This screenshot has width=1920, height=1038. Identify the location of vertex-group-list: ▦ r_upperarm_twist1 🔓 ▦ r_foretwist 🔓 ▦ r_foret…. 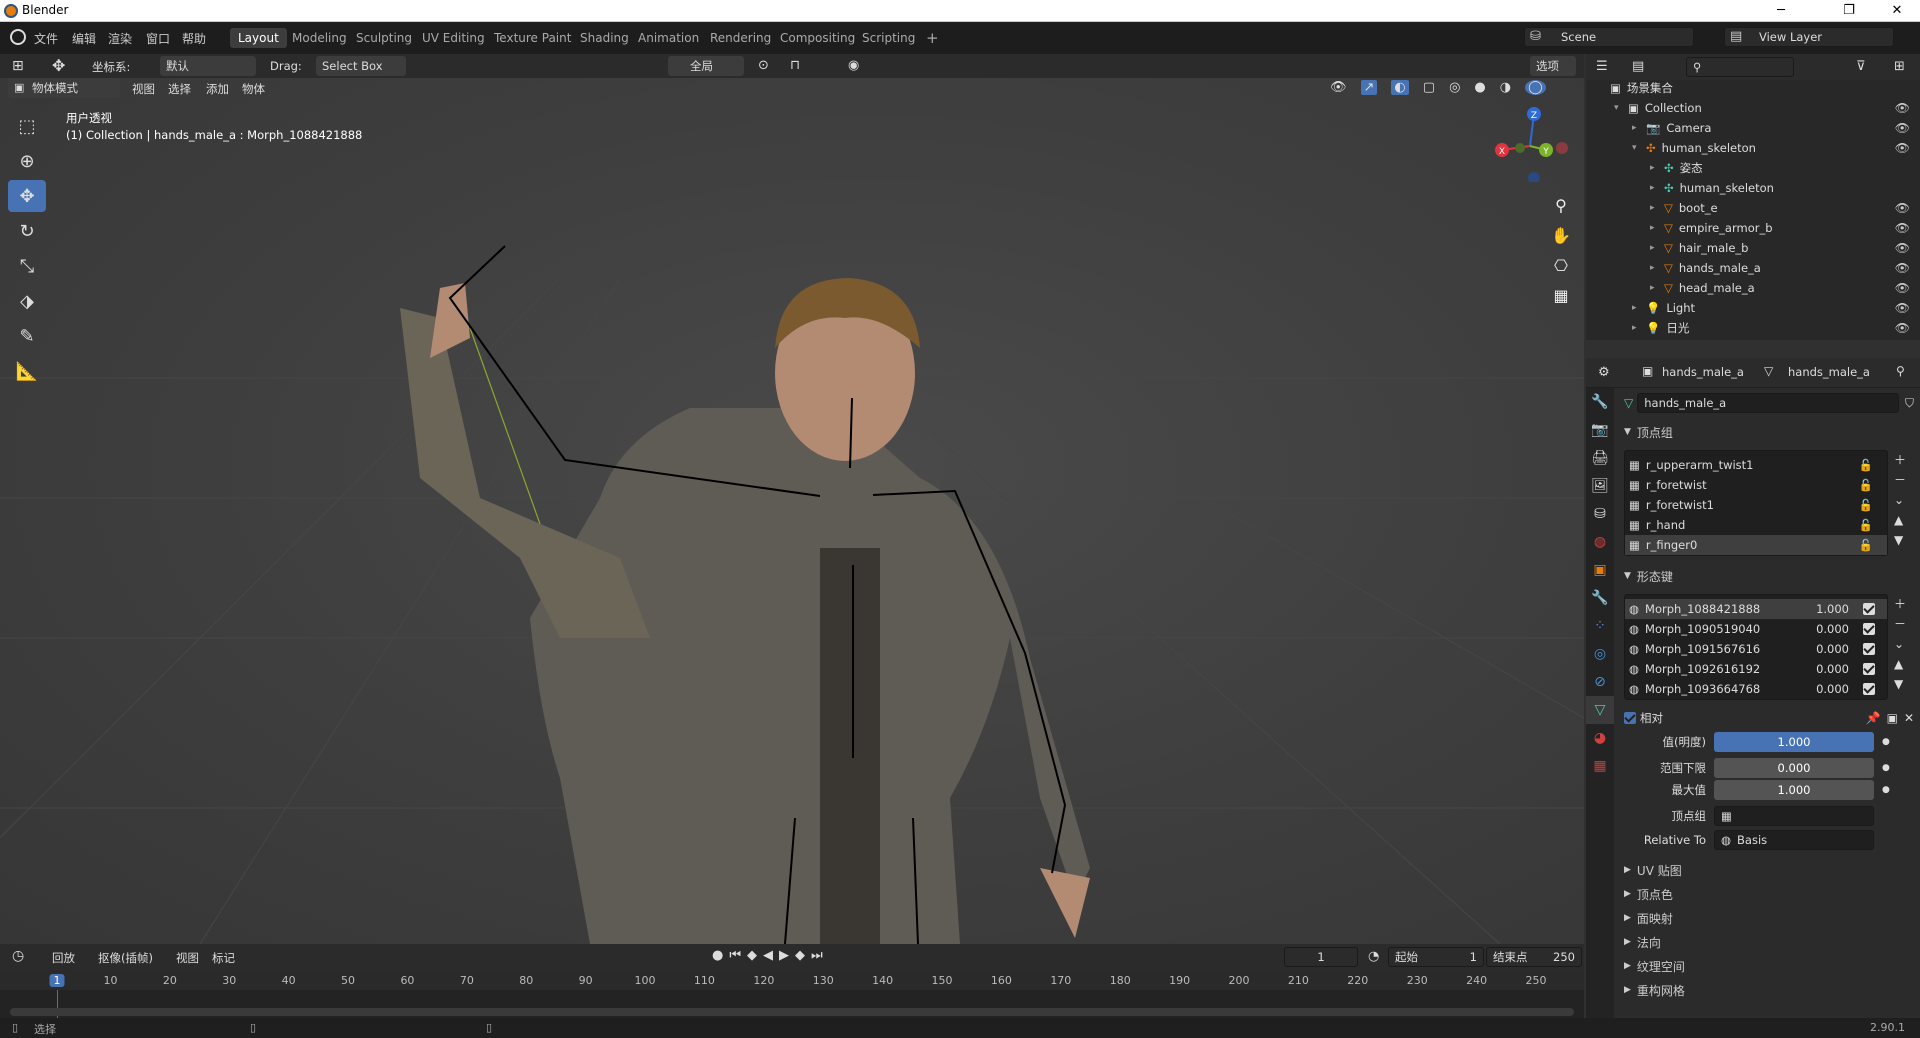
(1756, 503).